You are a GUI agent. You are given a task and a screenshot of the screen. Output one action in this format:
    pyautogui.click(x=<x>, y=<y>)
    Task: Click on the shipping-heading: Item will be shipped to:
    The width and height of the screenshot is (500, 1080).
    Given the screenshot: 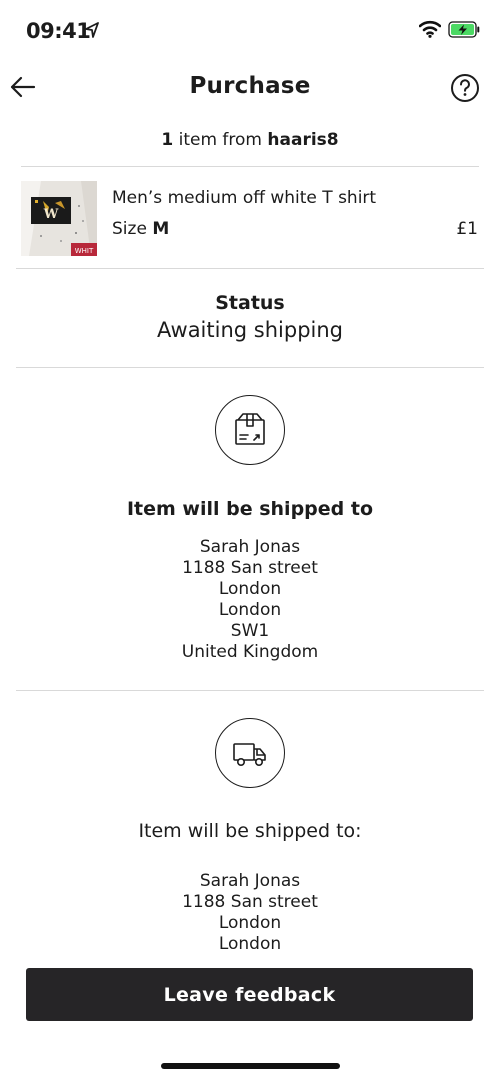 What is the action you would take?
    pyautogui.click(x=250, y=831)
    